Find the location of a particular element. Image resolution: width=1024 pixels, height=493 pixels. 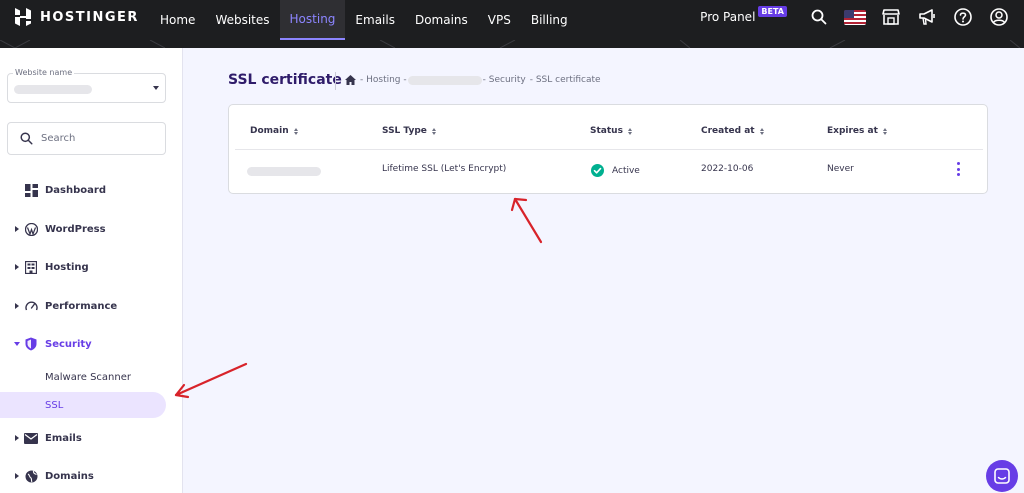

sidebar-item-emails: Emails is located at coordinates (91, 438).